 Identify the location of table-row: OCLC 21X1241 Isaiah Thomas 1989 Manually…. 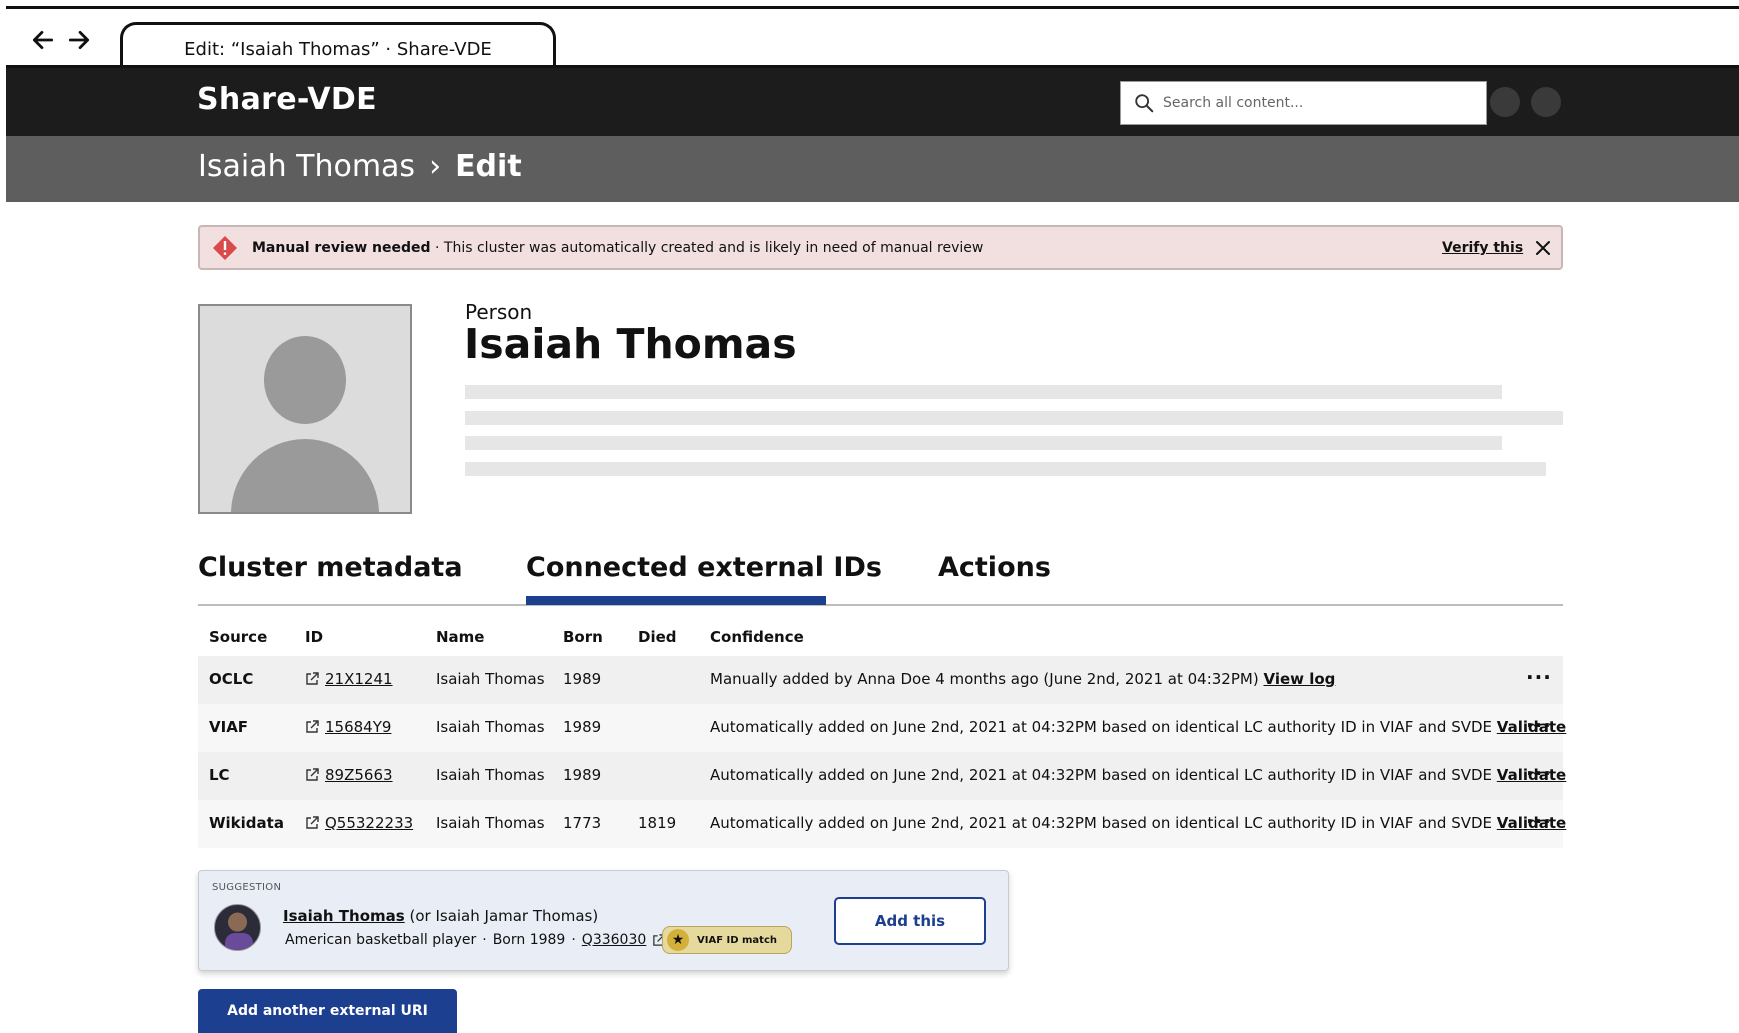
(880, 680).